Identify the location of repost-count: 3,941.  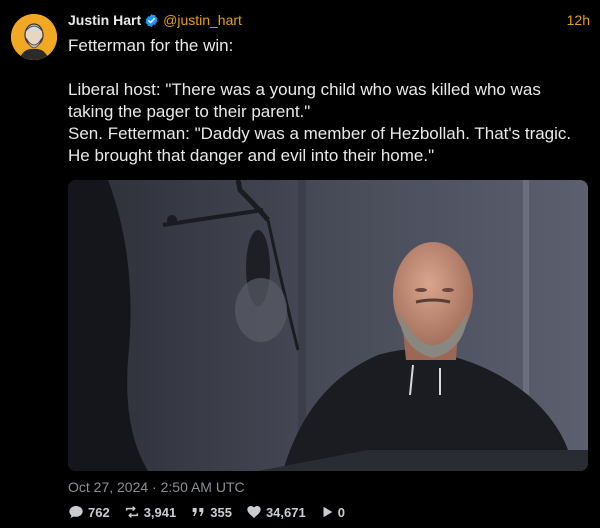
(160, 512).